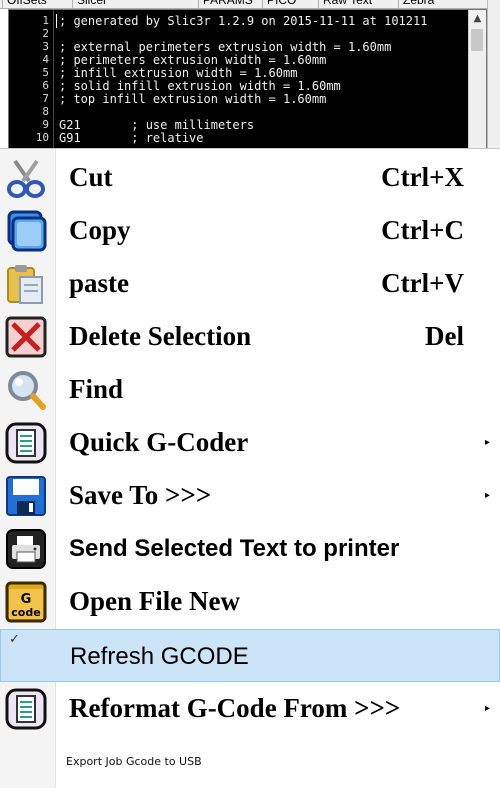 This screenshot has width=500, height=788. I want to click on delete-icon, so click(26, 337).